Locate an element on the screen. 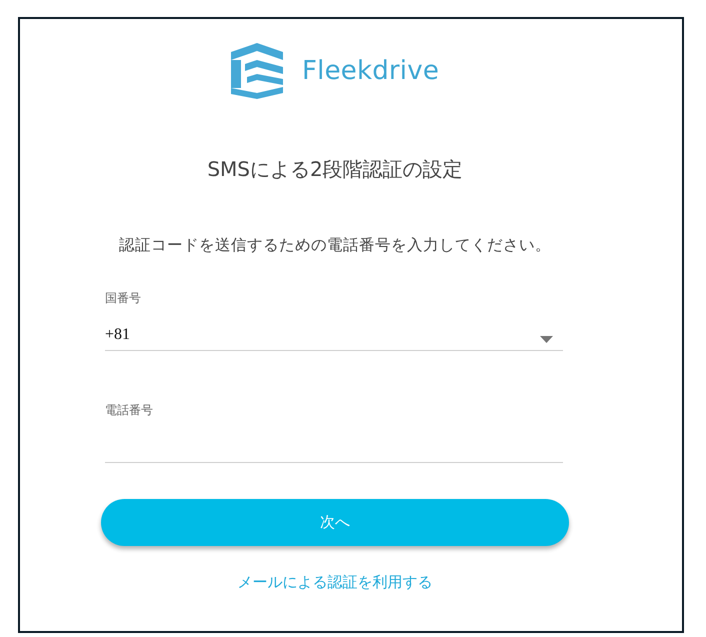 This screenshot has width=706, height=637. country-code-select: +81 is located at coordinates (334, 335).